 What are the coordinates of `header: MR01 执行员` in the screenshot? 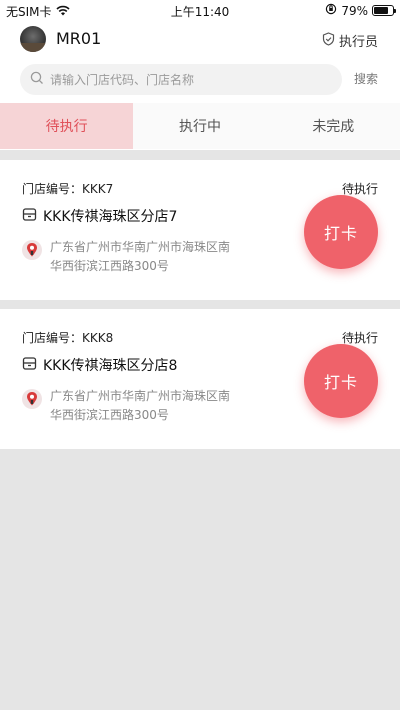 It's located at (200, 39).